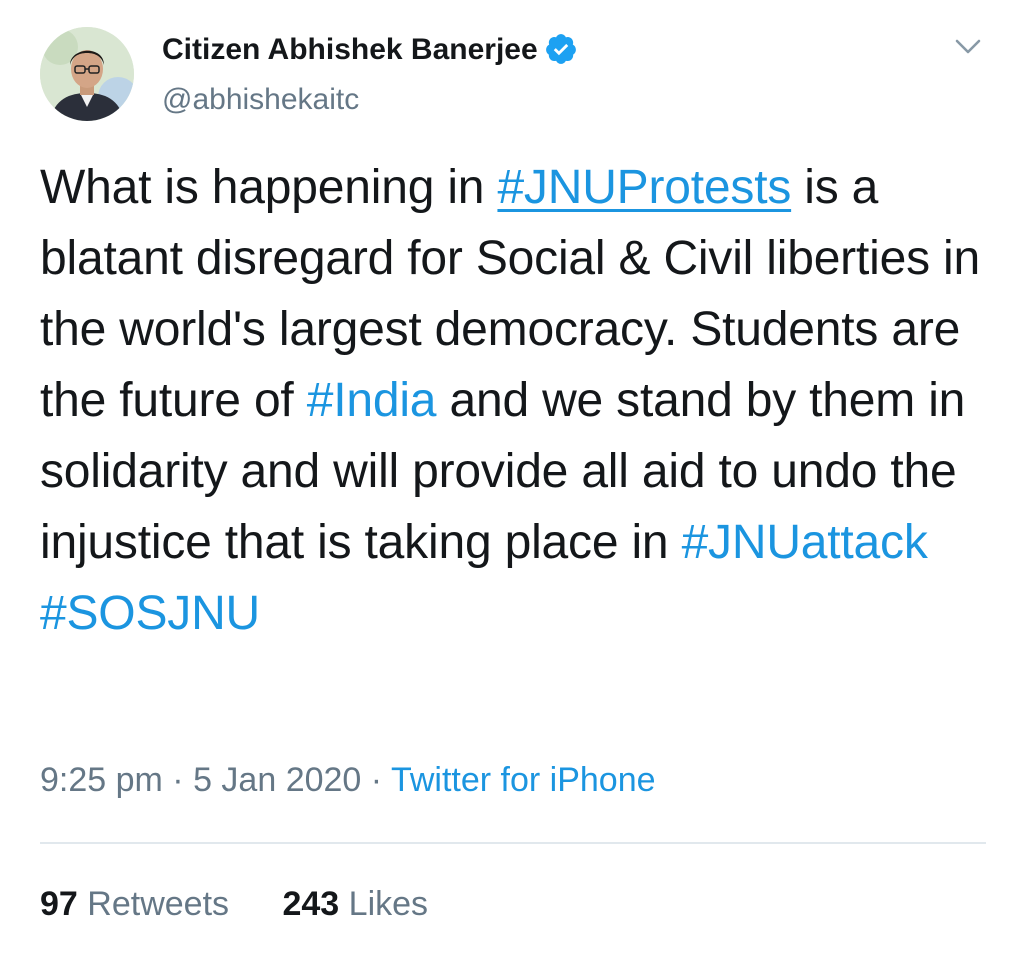 Image resolution: width=1024 pixels, height=954 pixels. I want to click on retweets-count: 97, so click(59, 904).